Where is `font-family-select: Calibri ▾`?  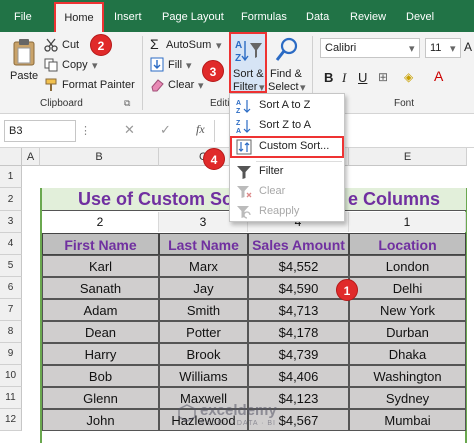 font-family-select: Calibri ▾ is located at coordinates (370, 48).